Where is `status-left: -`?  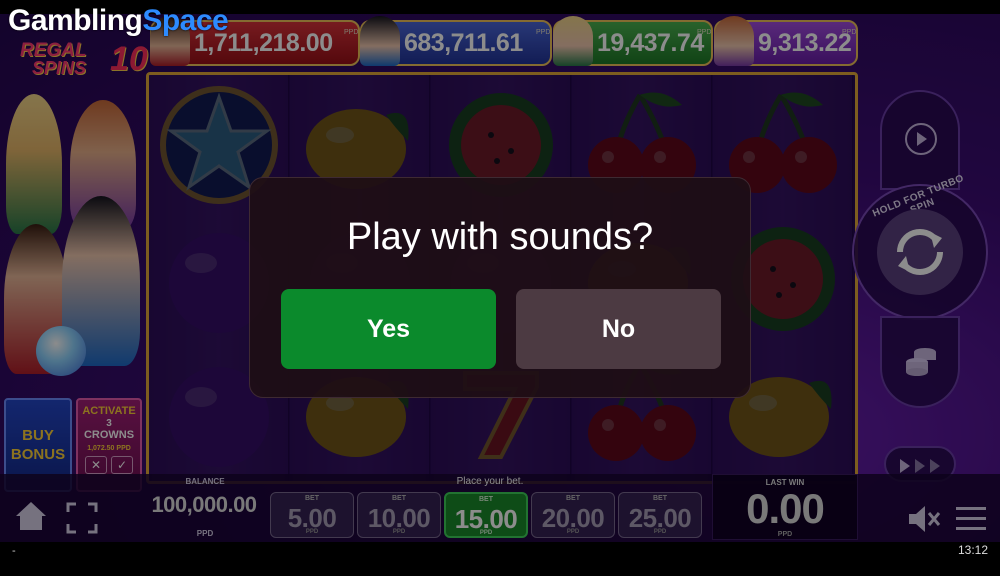 status-left: - is located at coordinates (14, 551).